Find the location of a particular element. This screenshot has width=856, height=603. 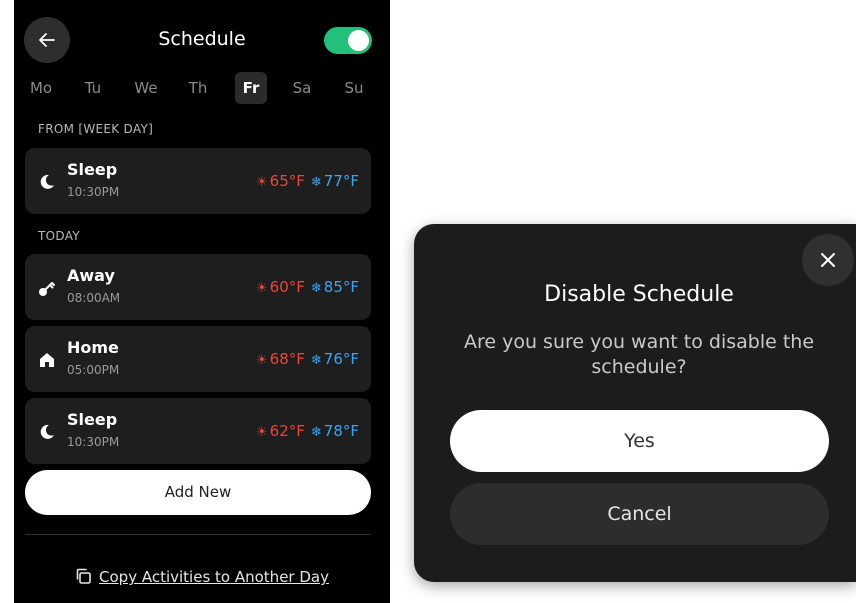

day-fr: Fr is located at coordinates (251, 88).